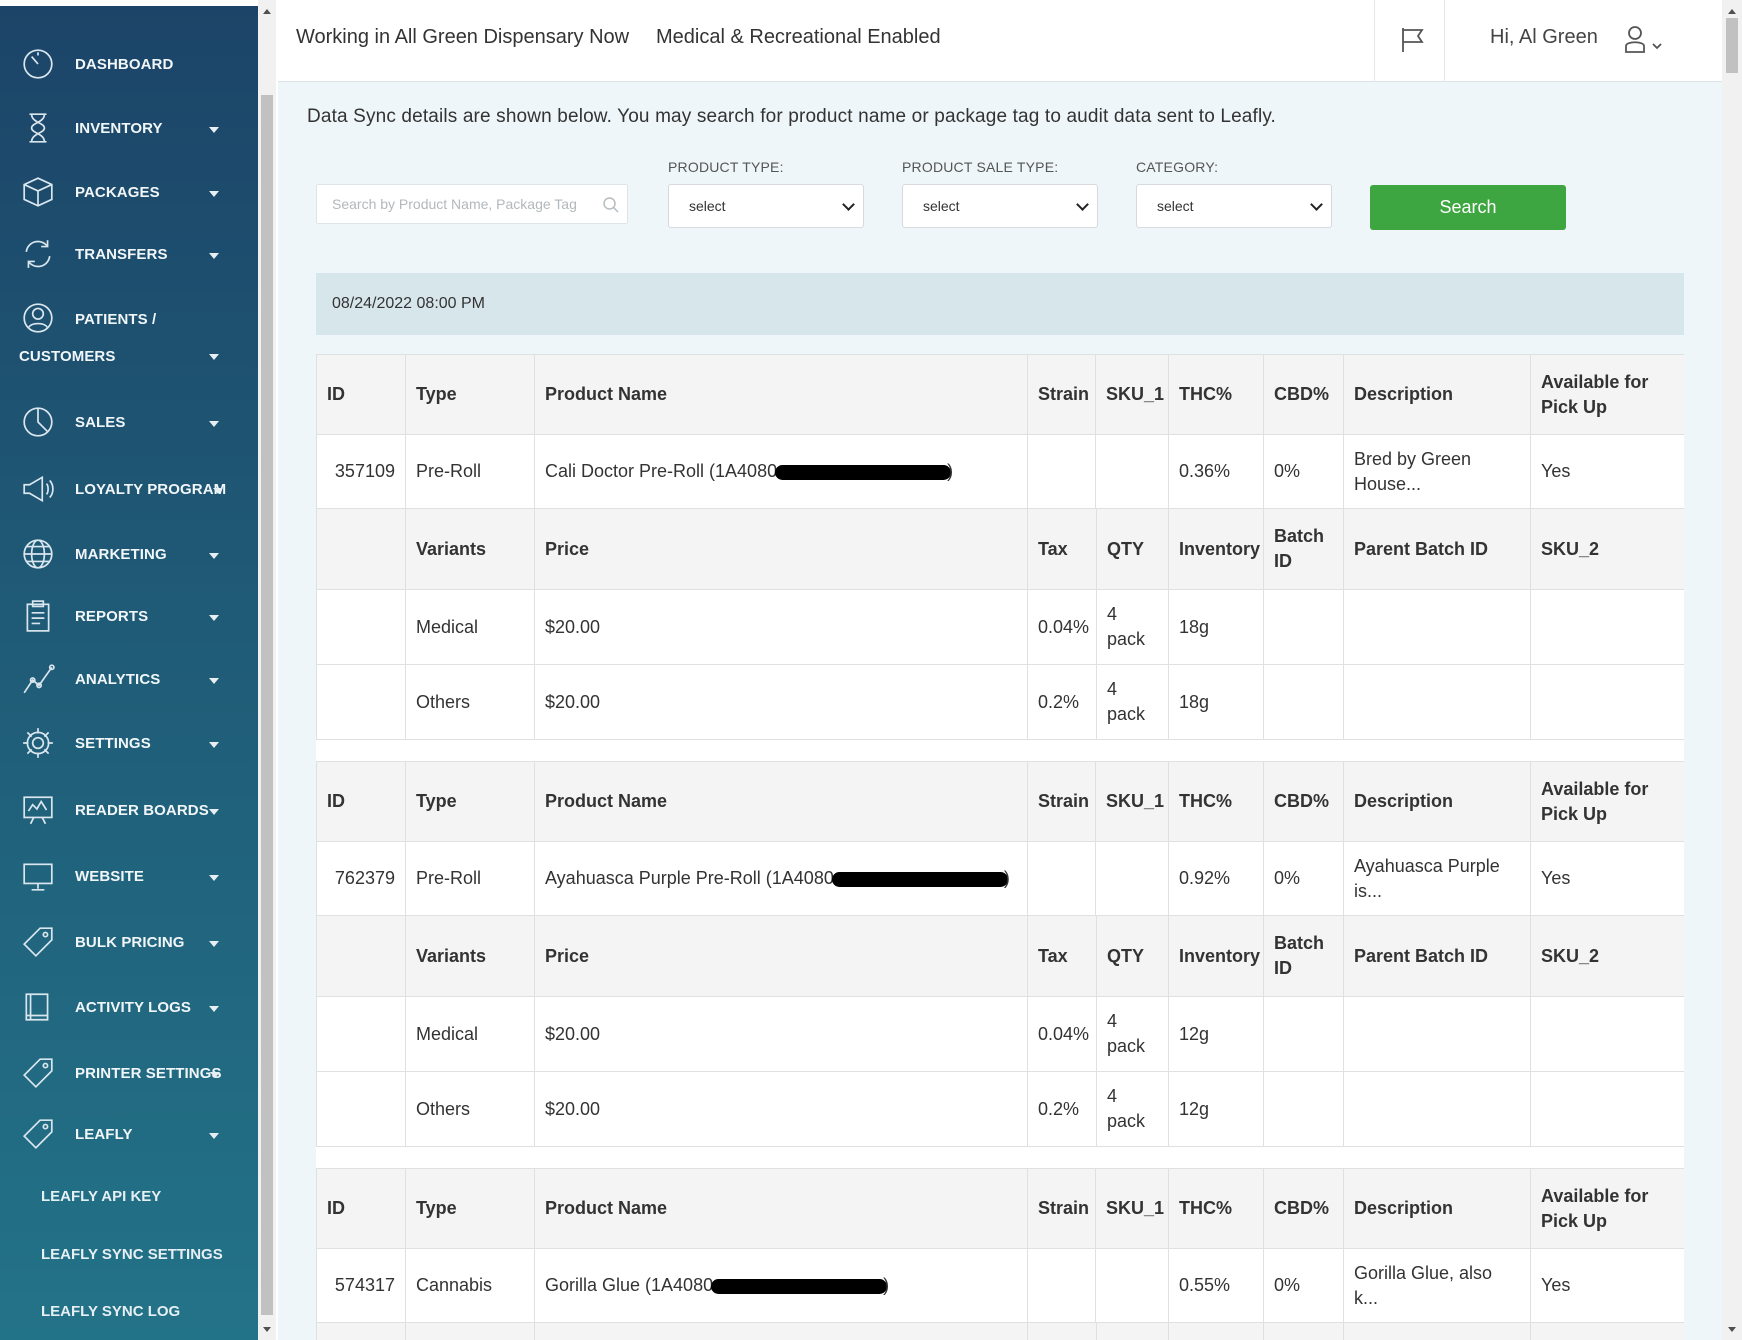 The height and width of the screenshot is (1340, 1742). I want to click on sidebar-subitem-leafly-sync-log: LEAFLY SYNC LOG, so click(110, 1311).